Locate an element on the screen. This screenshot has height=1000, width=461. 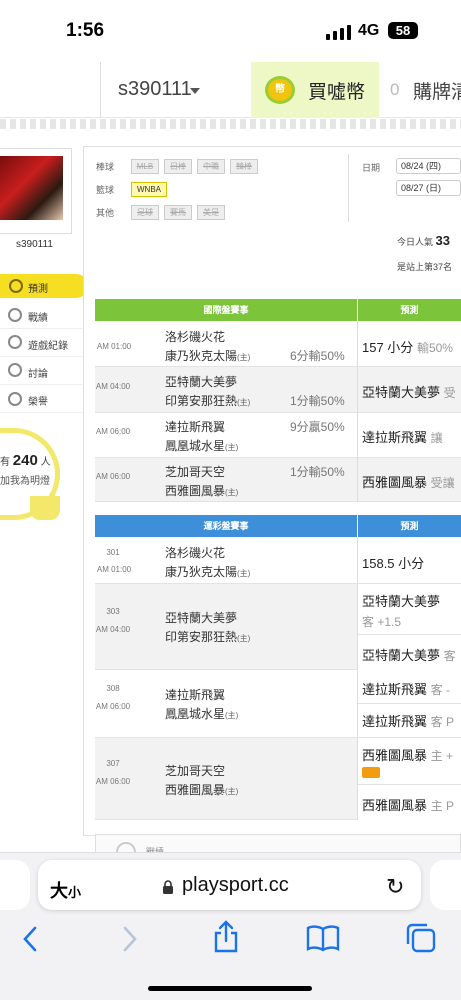
date-option: 08/27 (日) is located at coordinates (428, 188).